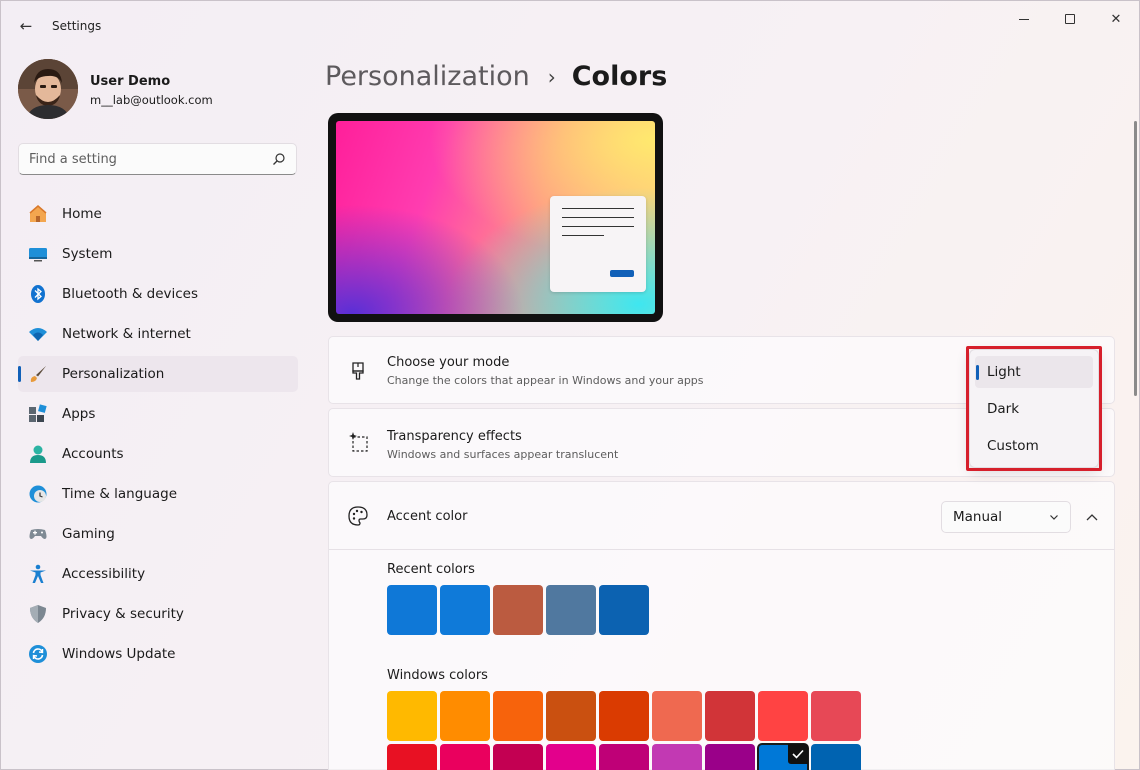  What do you see at coordinates (157, 159) in the screenshot?
I see `search-input: Find a setting` at bounding box center [157, 159].